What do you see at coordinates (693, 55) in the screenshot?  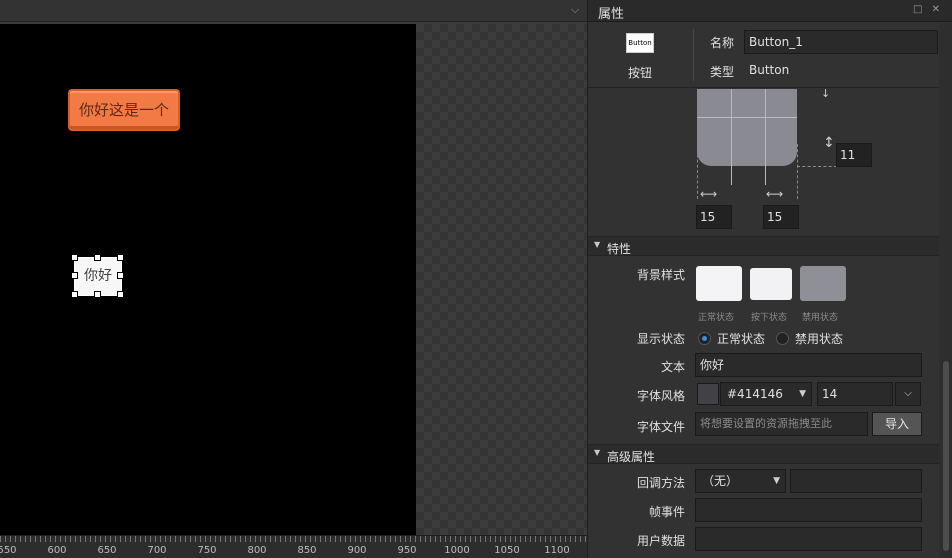 I see `divider` at bounding box center [693, 55].